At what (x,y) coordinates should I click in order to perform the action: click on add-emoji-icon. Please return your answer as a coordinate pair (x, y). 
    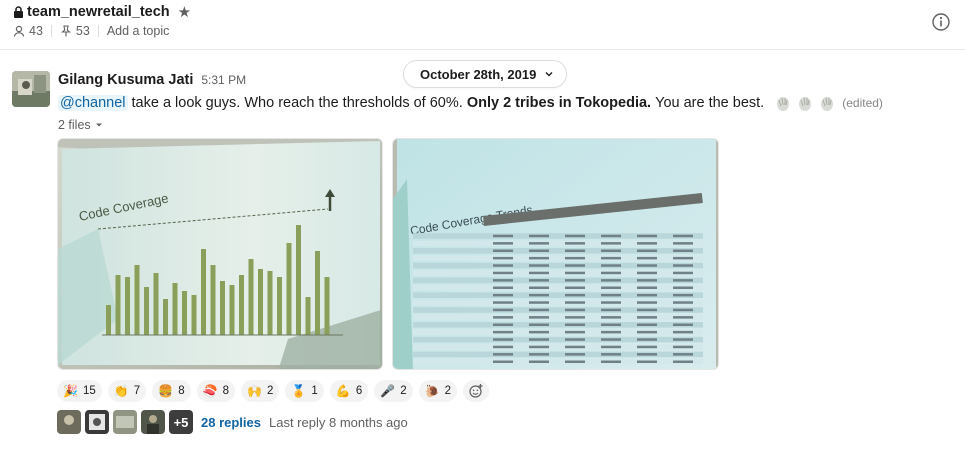
    Looking at the image, I should click on (476, 391).